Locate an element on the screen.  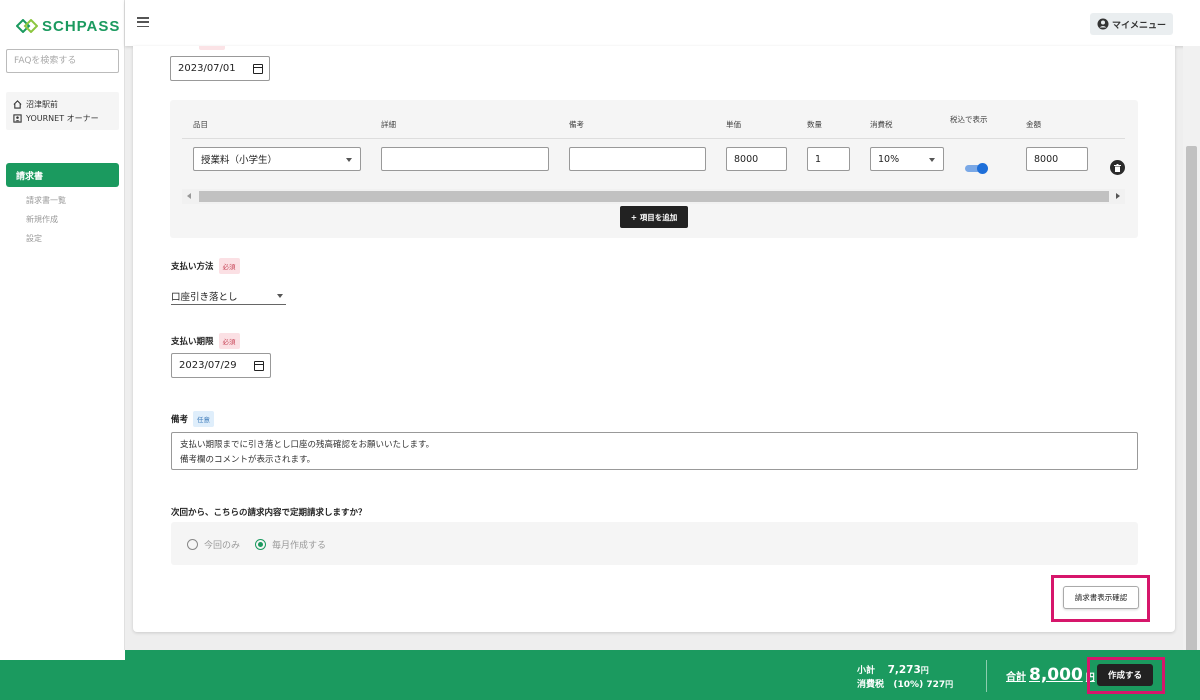
issue-date-input: 2023/07/01 is located at coordinates (220, 68).